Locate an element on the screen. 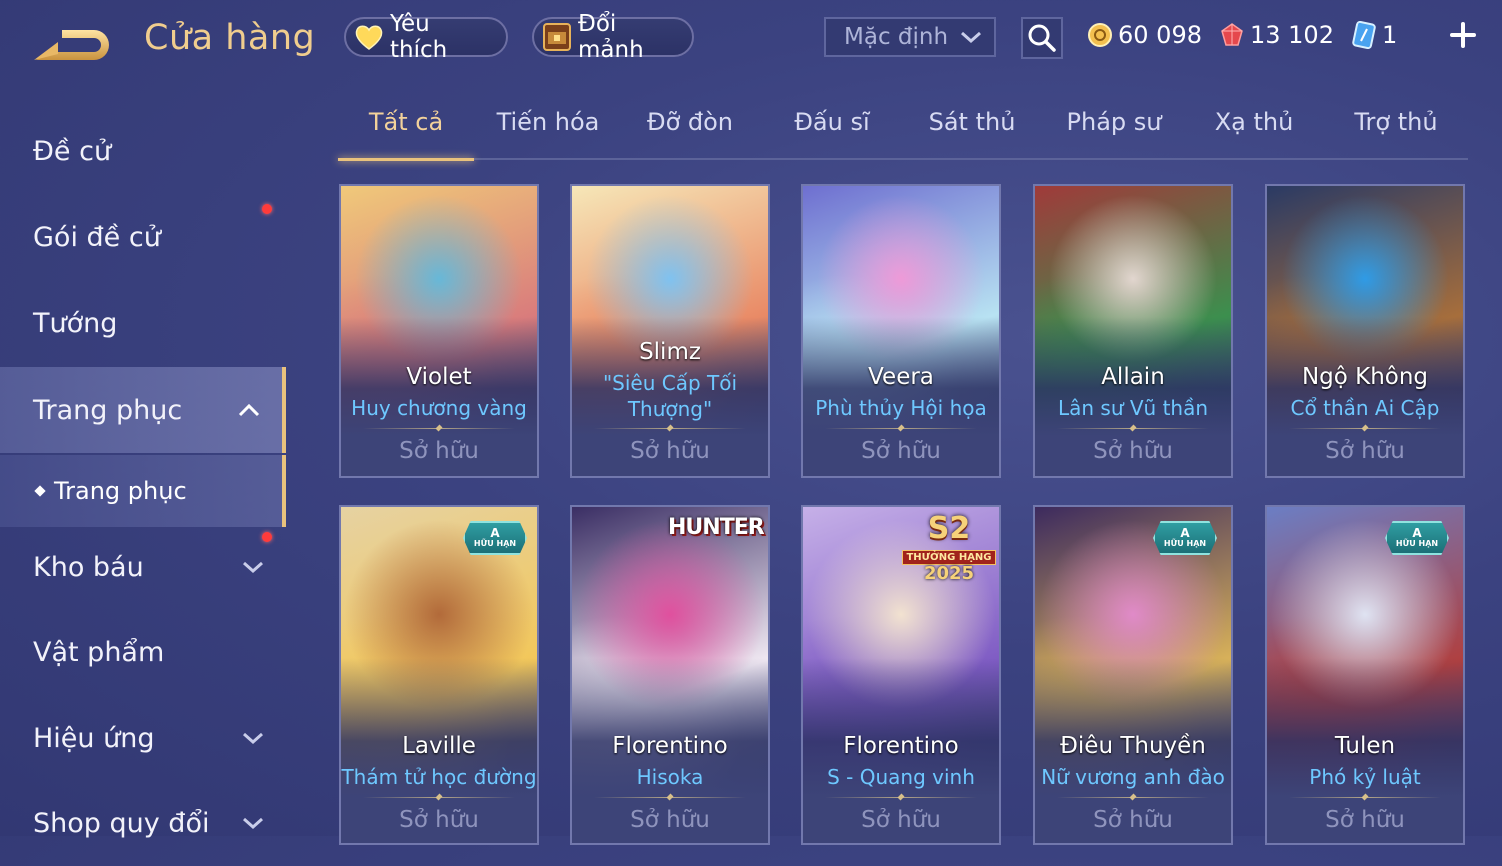 The width and height of the screenshot is (1502, 866). sidebar-item-exchange-shop: Shop quy đổi is located at coordinates (143, 823).